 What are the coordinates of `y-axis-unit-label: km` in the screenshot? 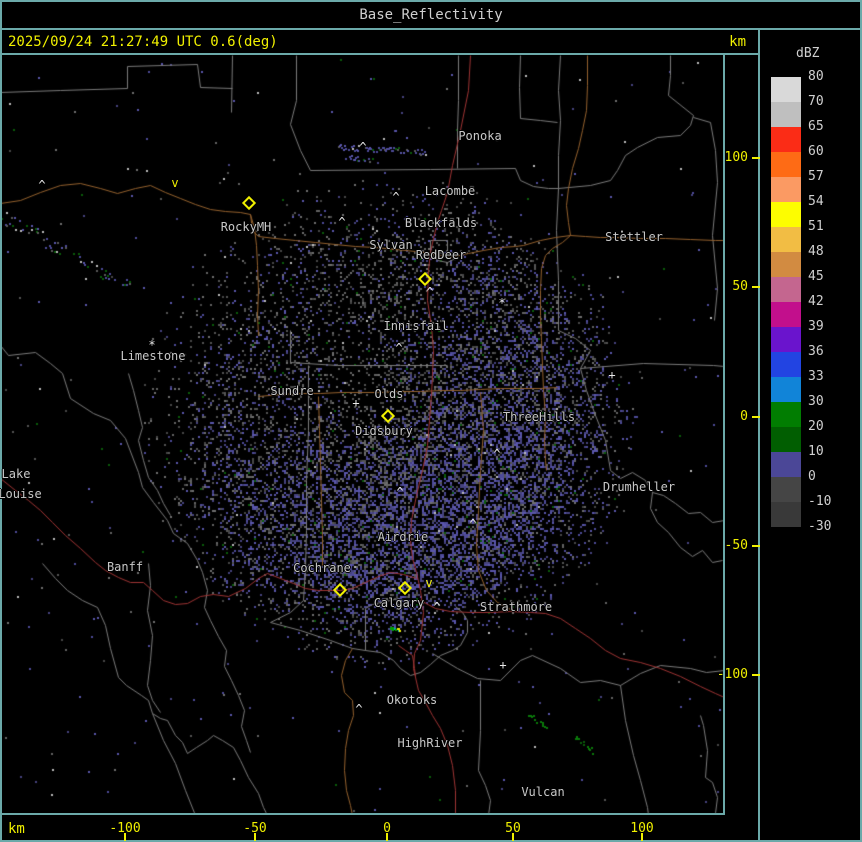 It's located at (737, 42).